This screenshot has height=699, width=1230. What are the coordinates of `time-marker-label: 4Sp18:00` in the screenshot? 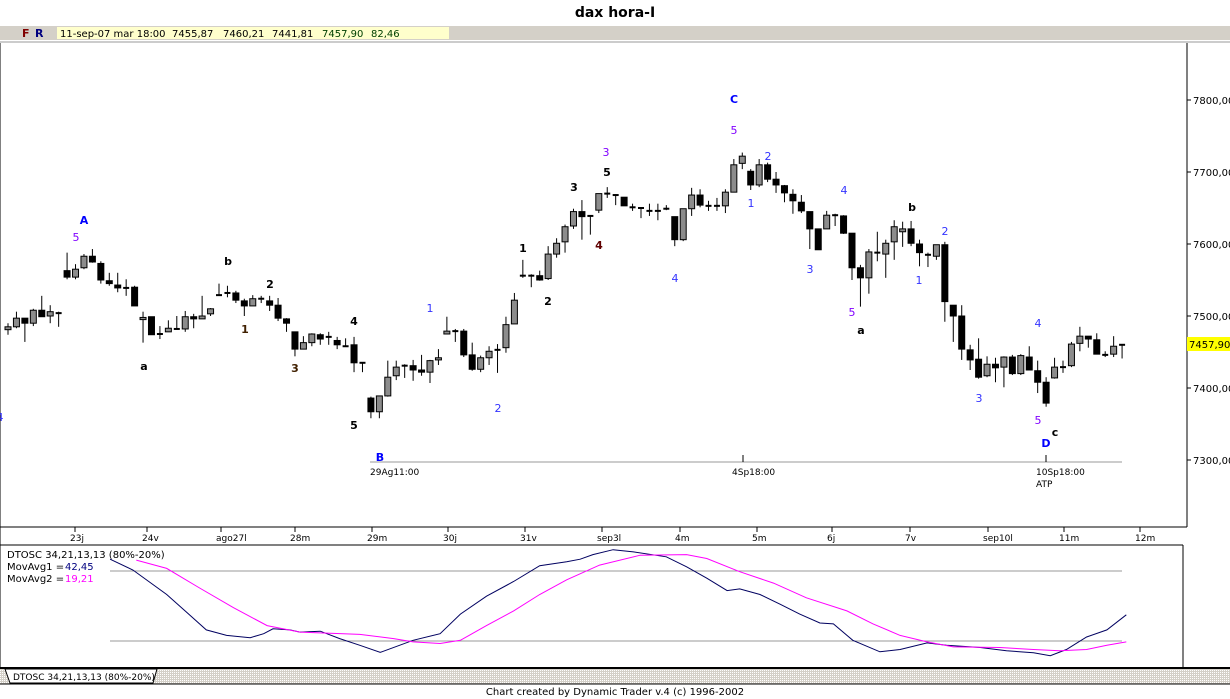 It's located at (753, 473).